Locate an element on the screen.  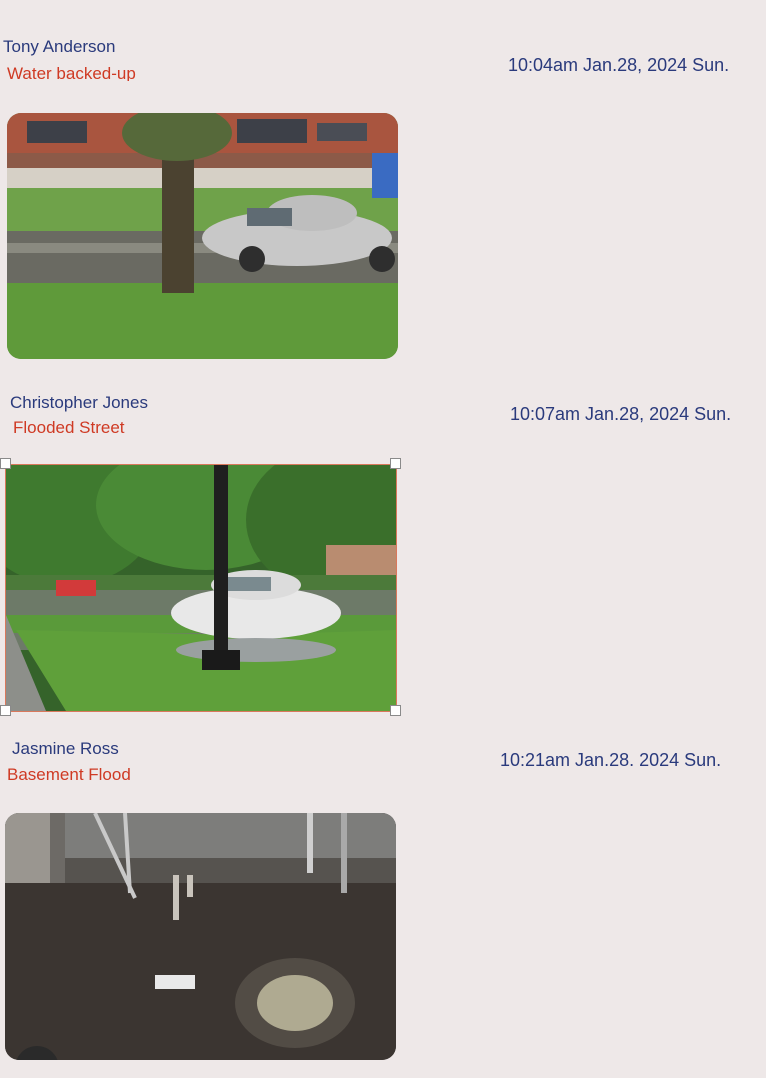
reporter-name: Tony Anderson is located at coordinates (59, 46).